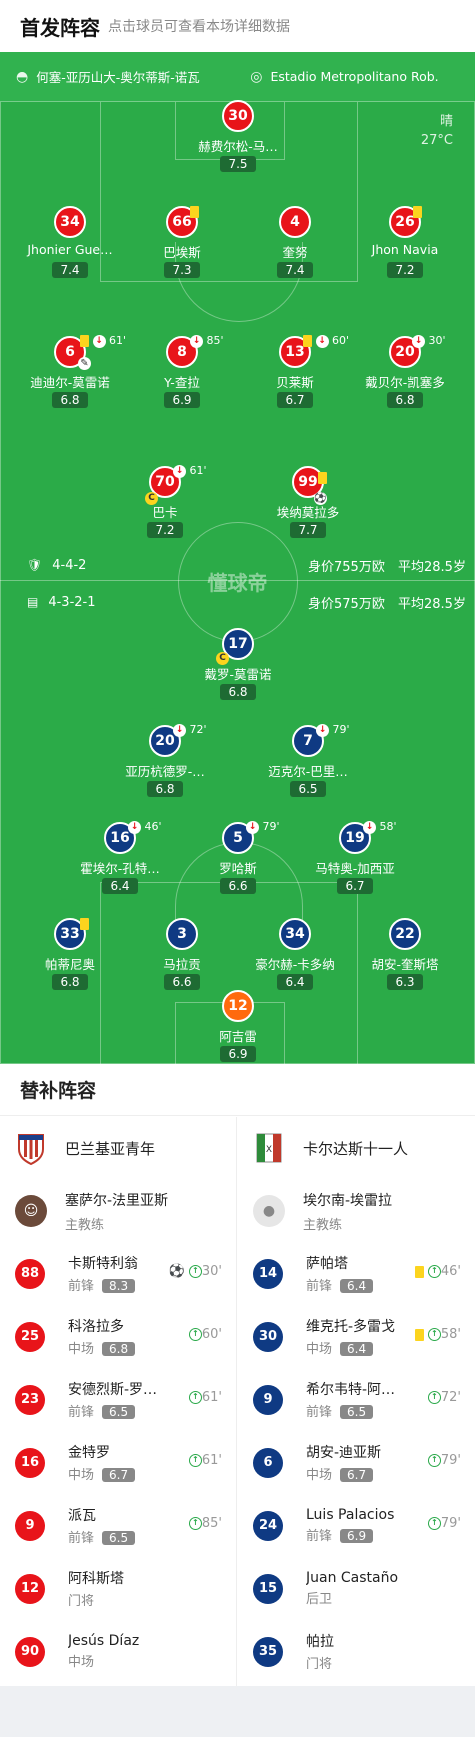 This screenshot has width=475, height=1737. I want to click on sub-player: 15 Juan Castaño 后卫, so click(356, 1588).